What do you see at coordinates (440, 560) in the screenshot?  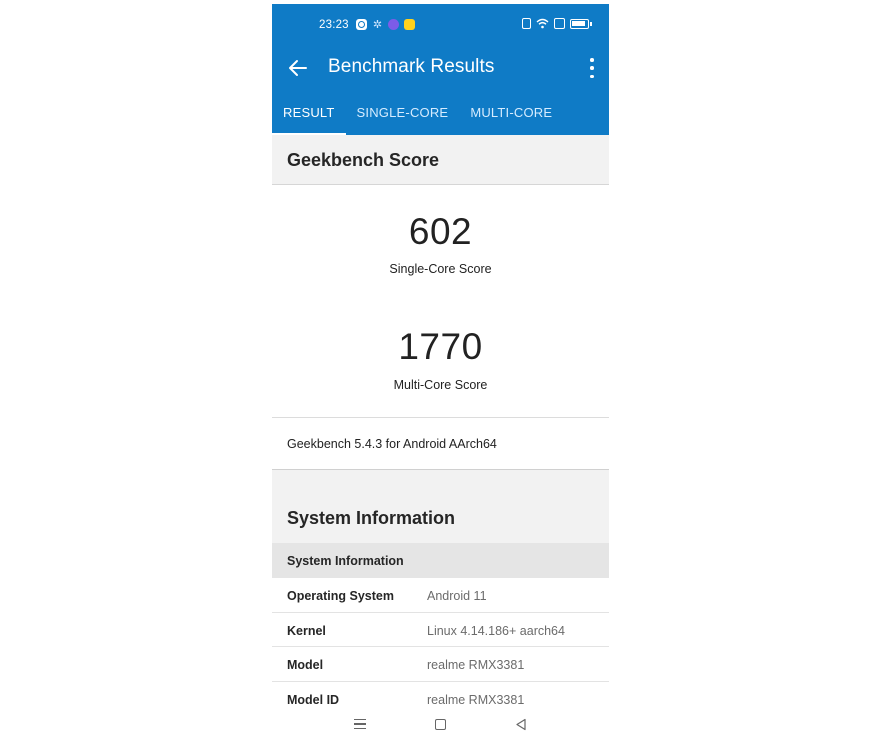 I see `system-information-subheader: System Information` at bounding box center [440, 560].